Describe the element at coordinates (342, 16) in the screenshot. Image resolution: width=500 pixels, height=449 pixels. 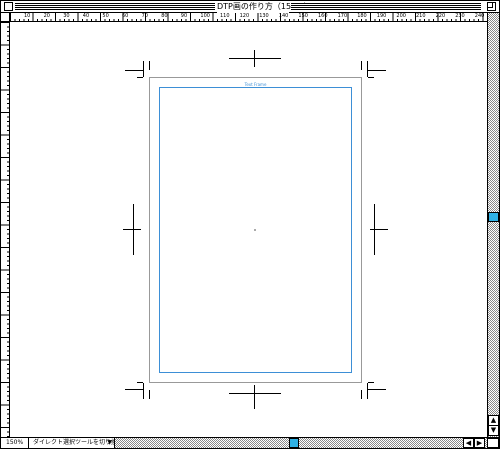
I see `ruler-tick-label: 170` at that location.